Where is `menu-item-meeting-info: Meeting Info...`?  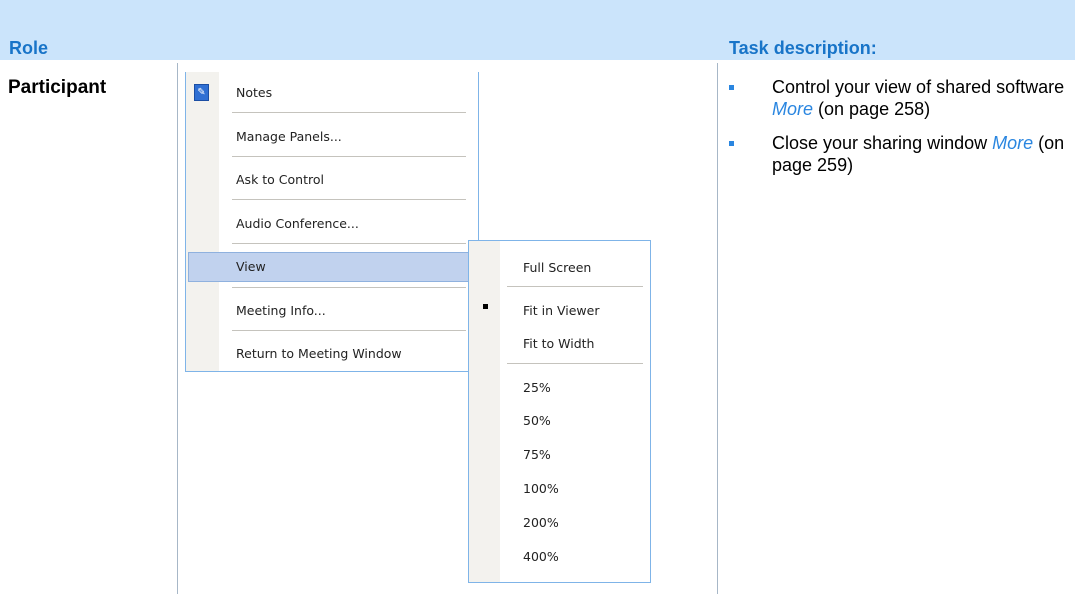 menu-item-meeting-info: Meeting Info... is located at coordinates (281, 310).